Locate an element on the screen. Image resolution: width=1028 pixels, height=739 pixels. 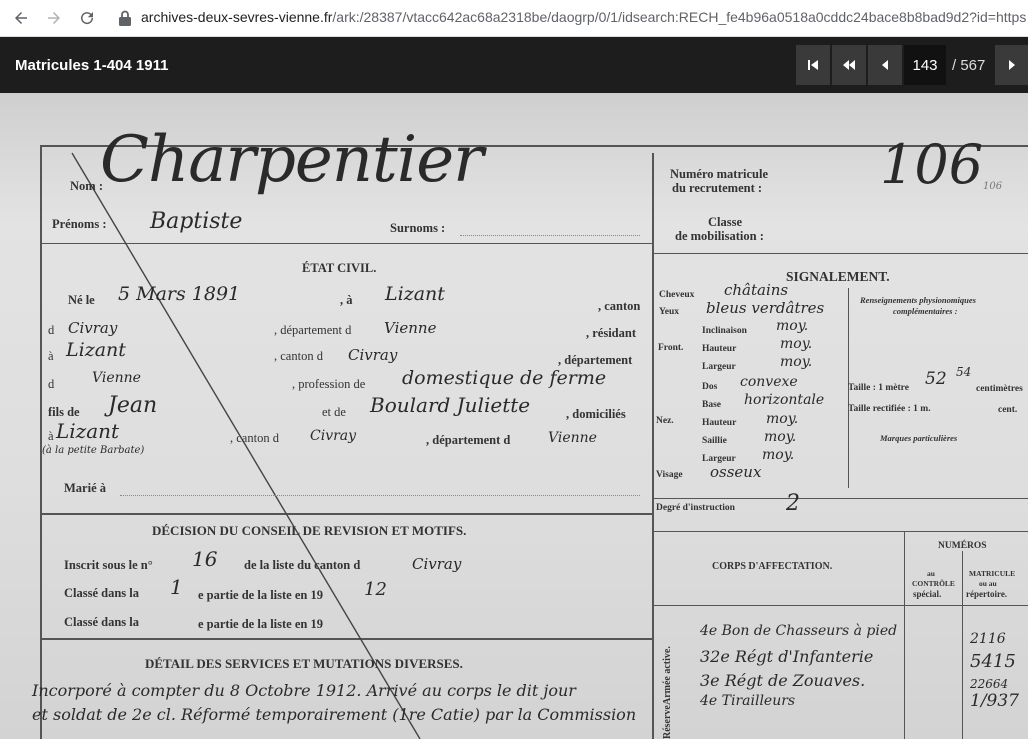
prenoms-value: Baptiste is located at coordinates (196, 221).